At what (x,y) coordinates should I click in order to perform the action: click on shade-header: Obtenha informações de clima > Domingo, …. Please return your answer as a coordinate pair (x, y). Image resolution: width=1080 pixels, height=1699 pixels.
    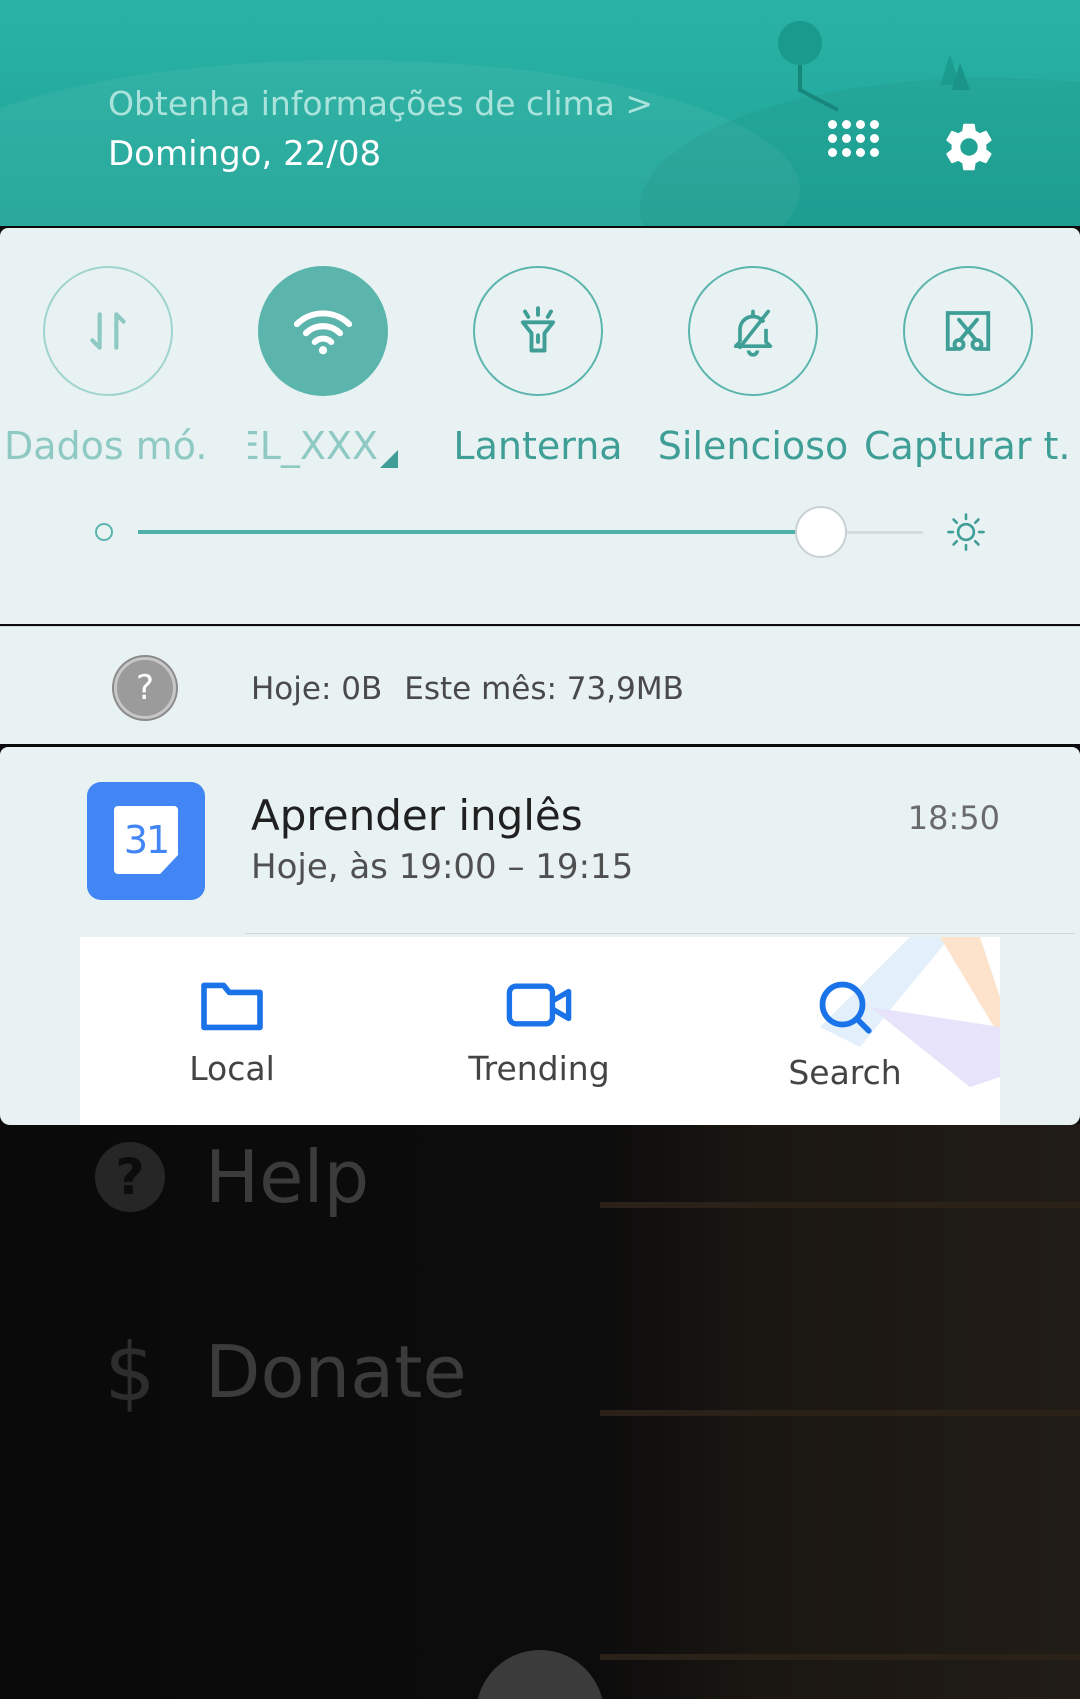
    Looking at the image, I should click on (540, 113).